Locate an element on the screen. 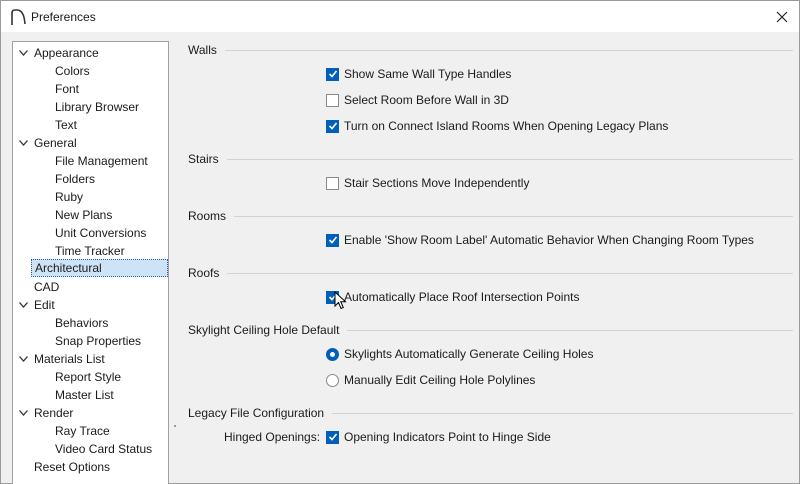 Image resolution: width=800 pixels, height=484 pixels. option-label: Select Room Before Wall in 3D is located at coordinates (426, 100).